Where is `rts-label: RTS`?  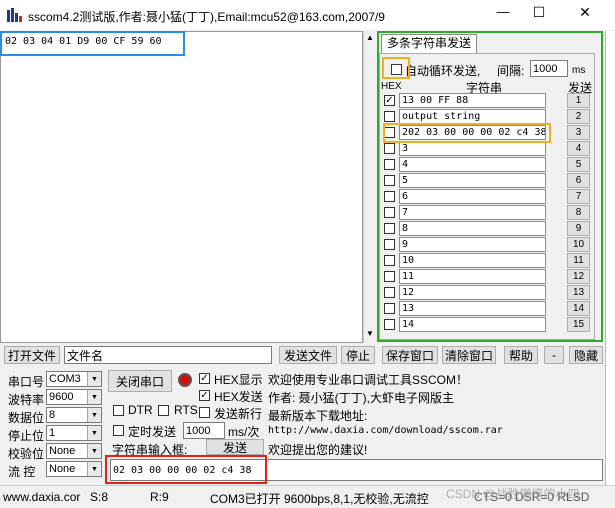
rts-label: RTS is located at coordinates (186, 410).